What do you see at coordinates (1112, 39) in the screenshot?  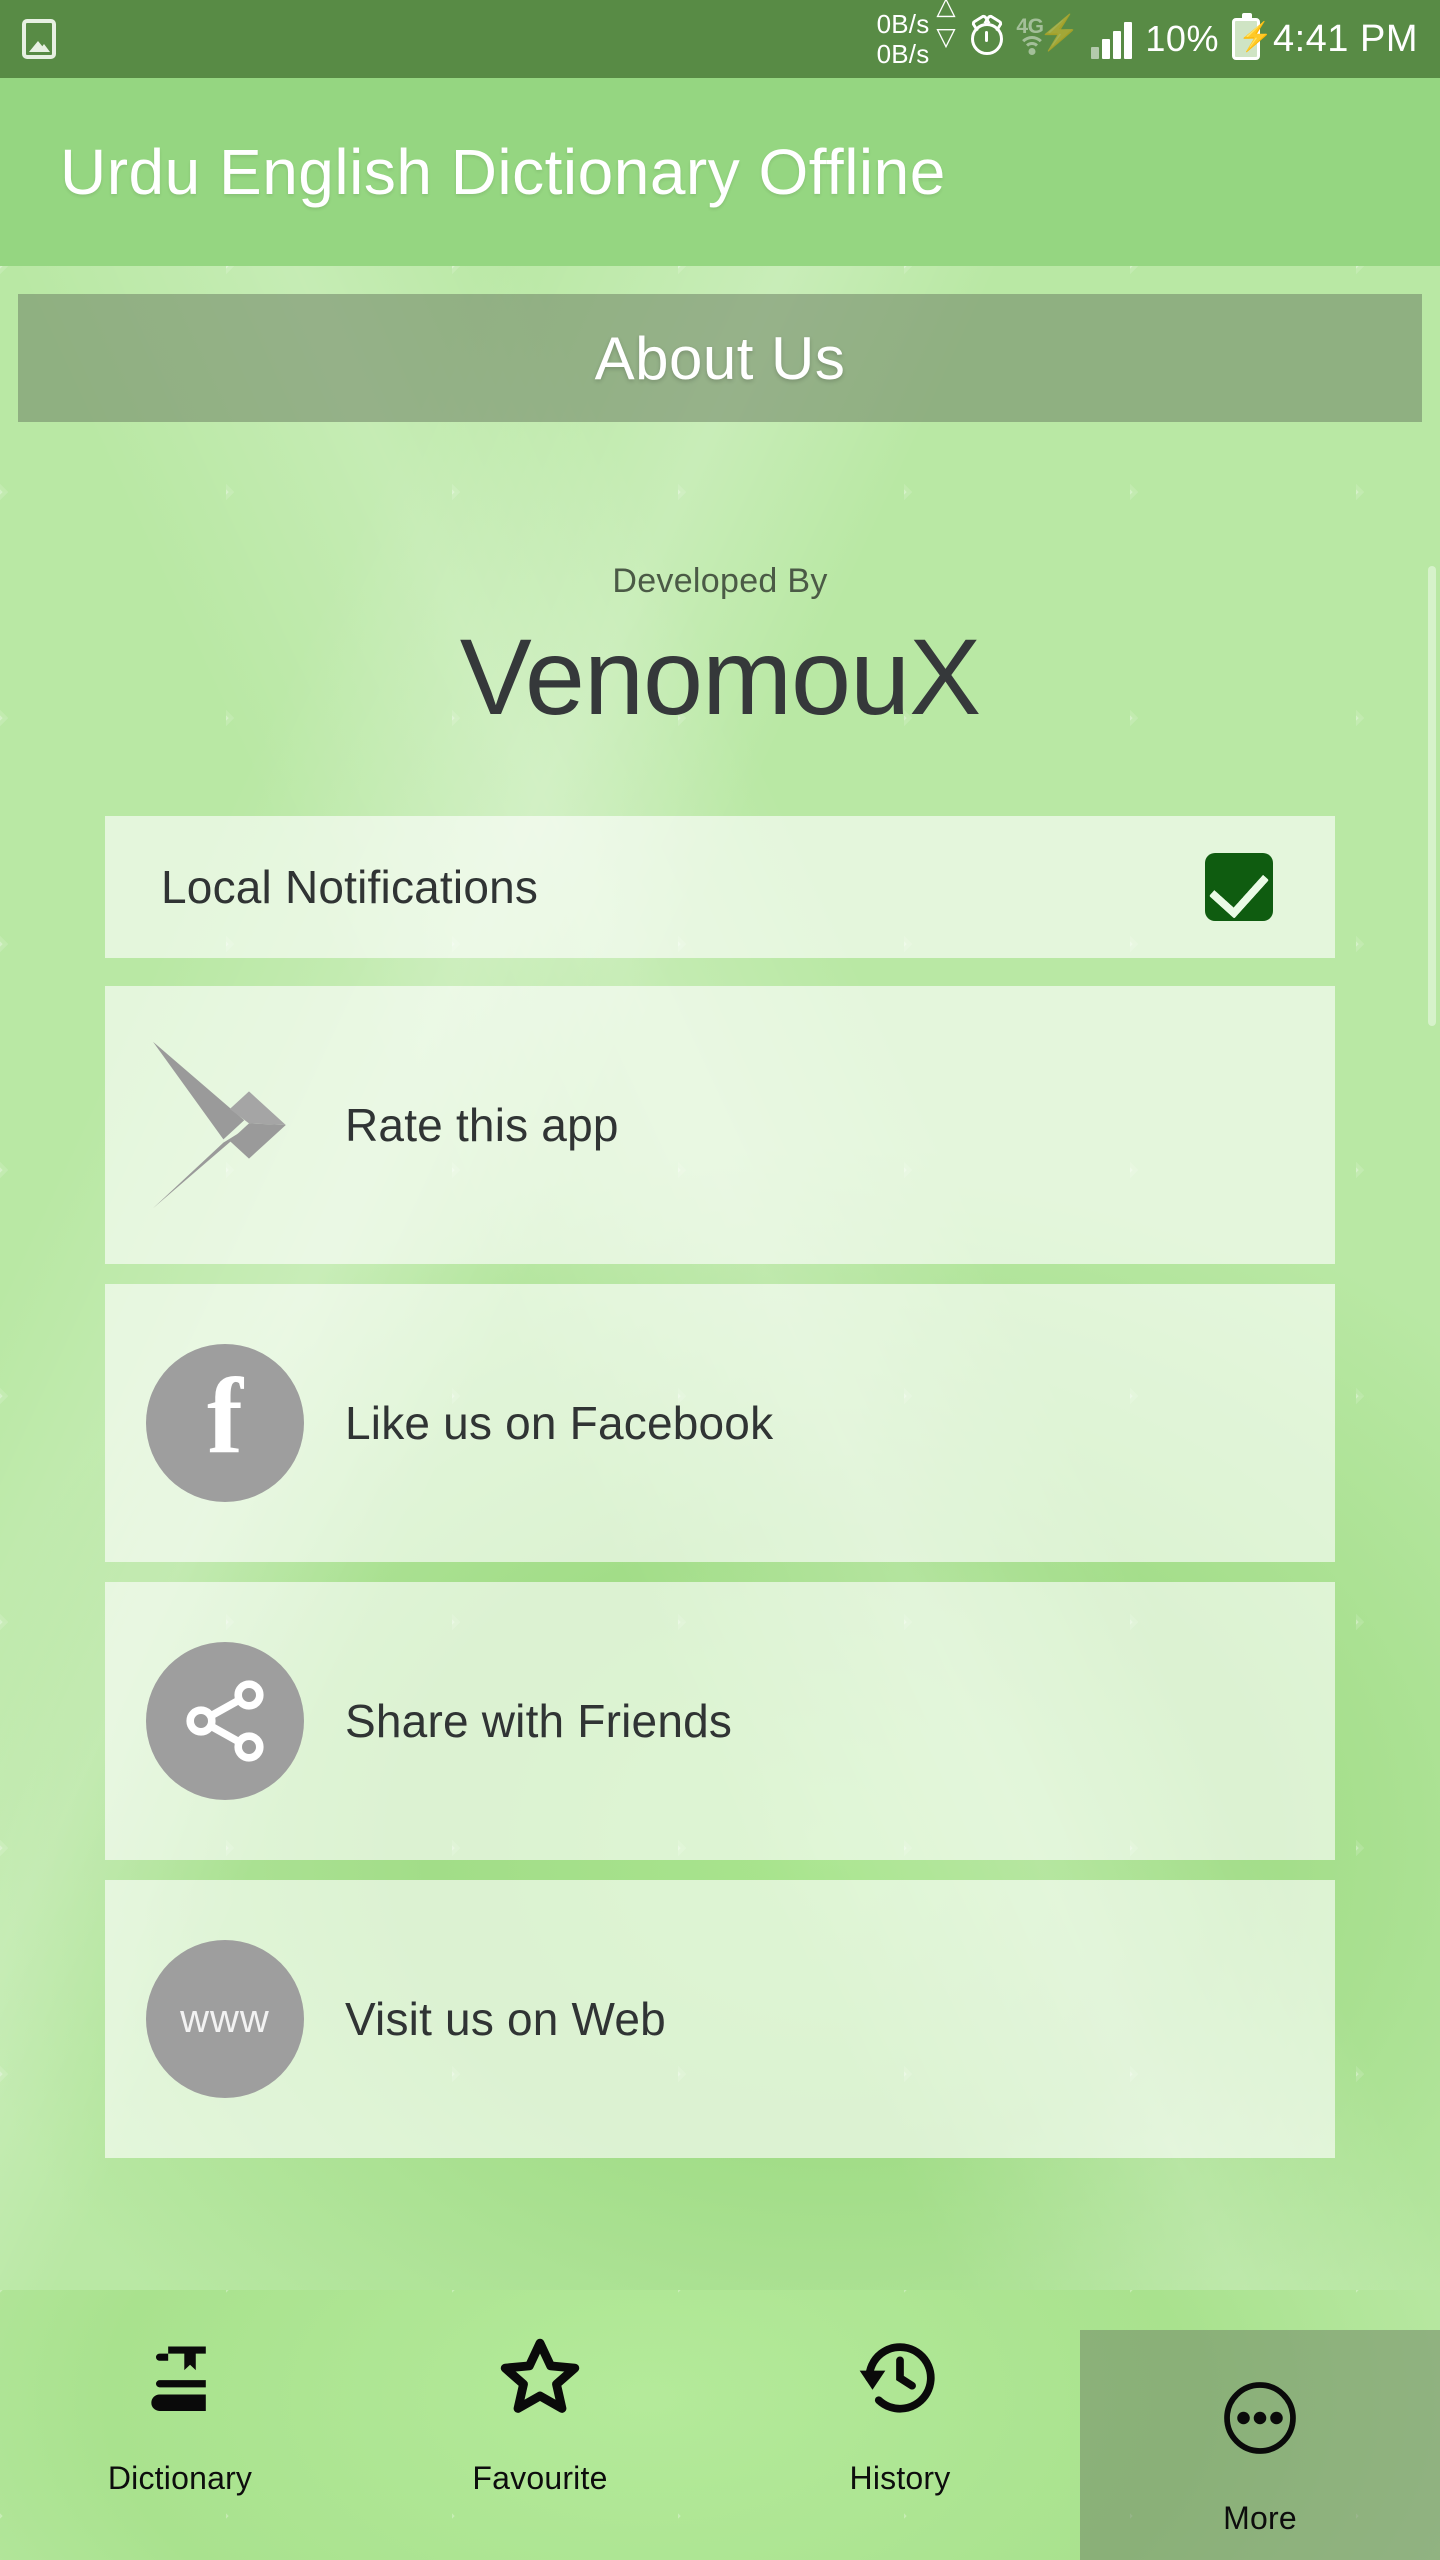 I see `signal-strength-icon` at bounding box center [1112, 39].